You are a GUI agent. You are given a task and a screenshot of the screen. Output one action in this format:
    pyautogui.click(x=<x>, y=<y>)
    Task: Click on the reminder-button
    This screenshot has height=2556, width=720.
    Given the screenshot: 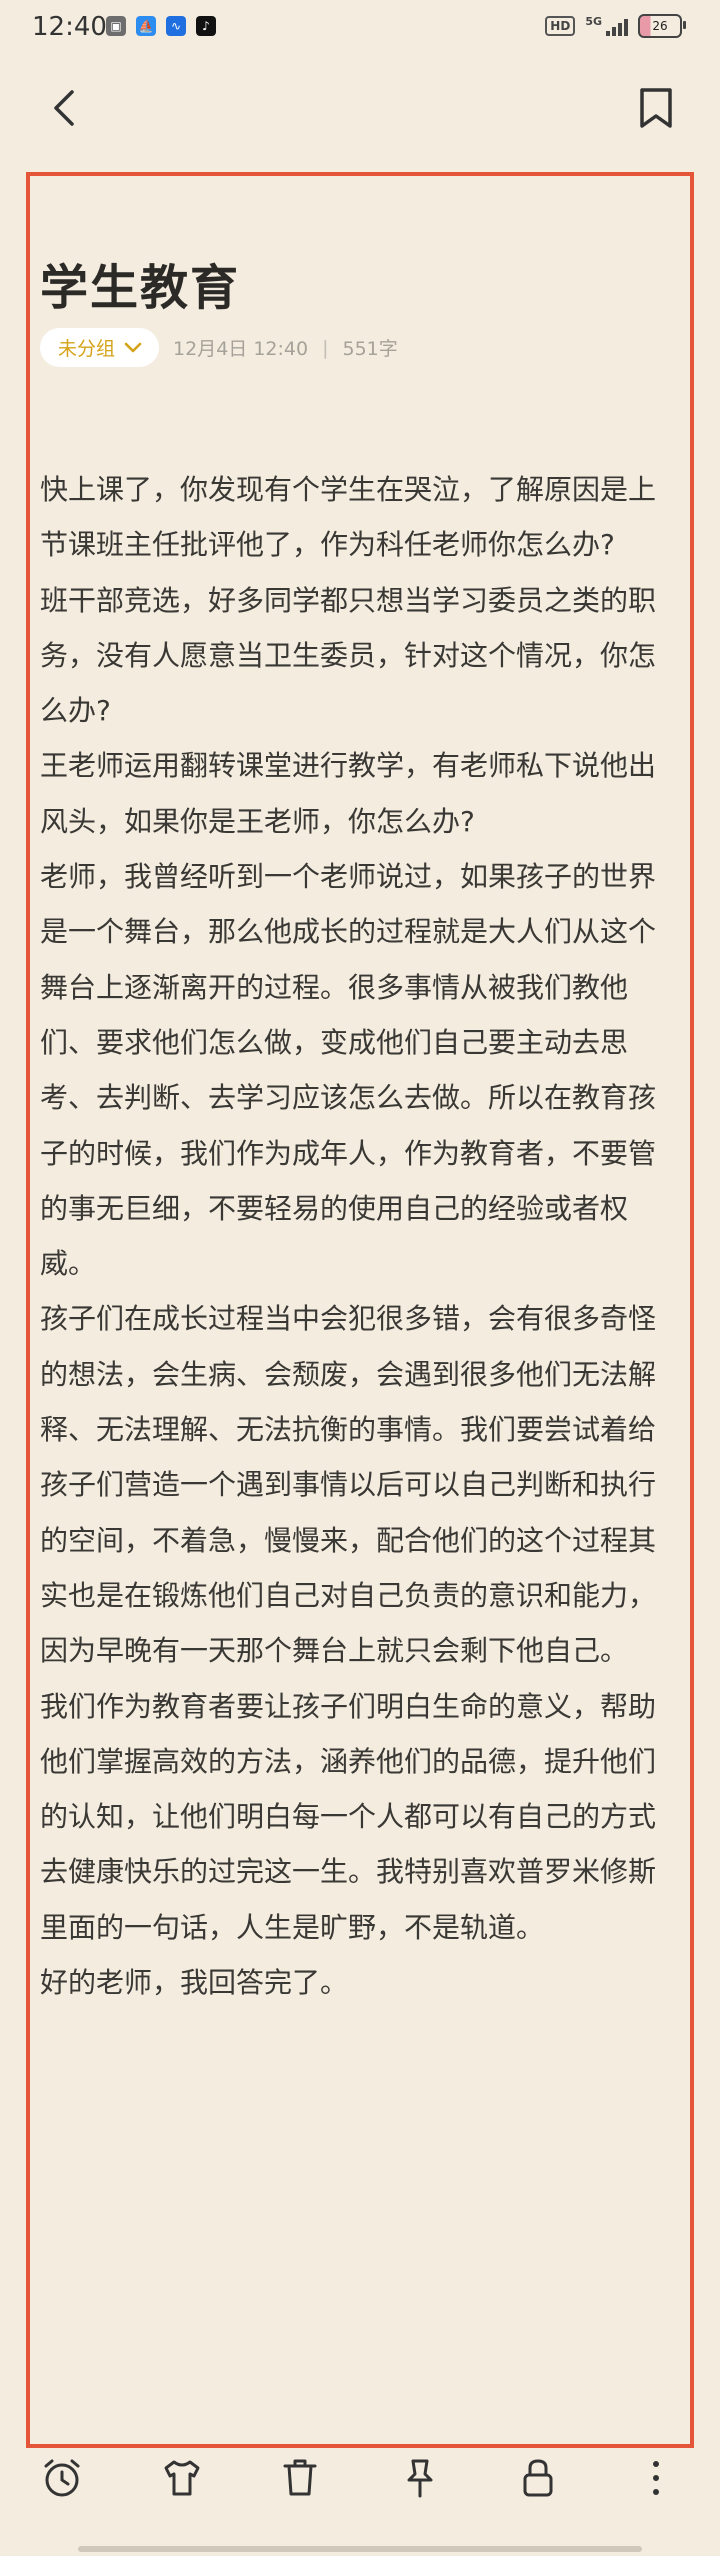 What is the action you would take?
    pyautogui.click(x=62, y=2478)
    